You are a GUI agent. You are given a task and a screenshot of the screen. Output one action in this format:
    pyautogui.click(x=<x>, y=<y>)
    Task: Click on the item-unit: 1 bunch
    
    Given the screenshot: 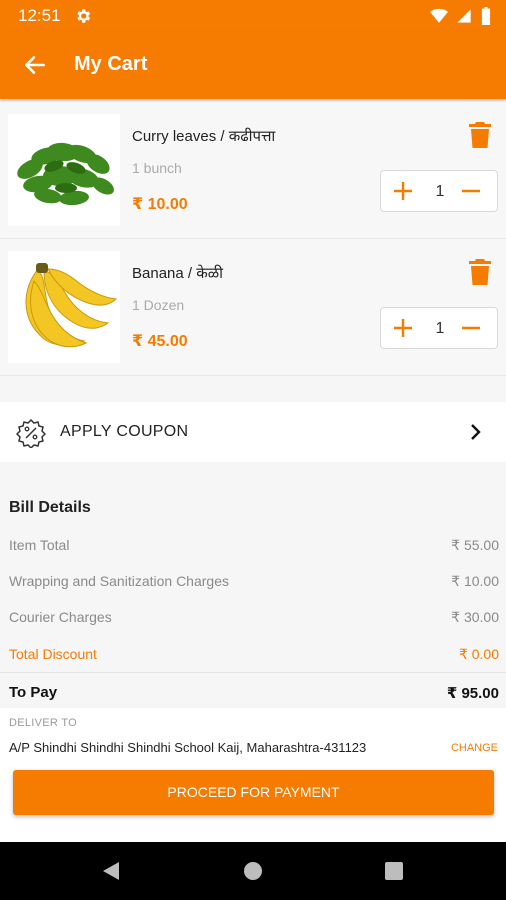 What is the action you would take?
    pyautogui.click(x=157, y=168)
    